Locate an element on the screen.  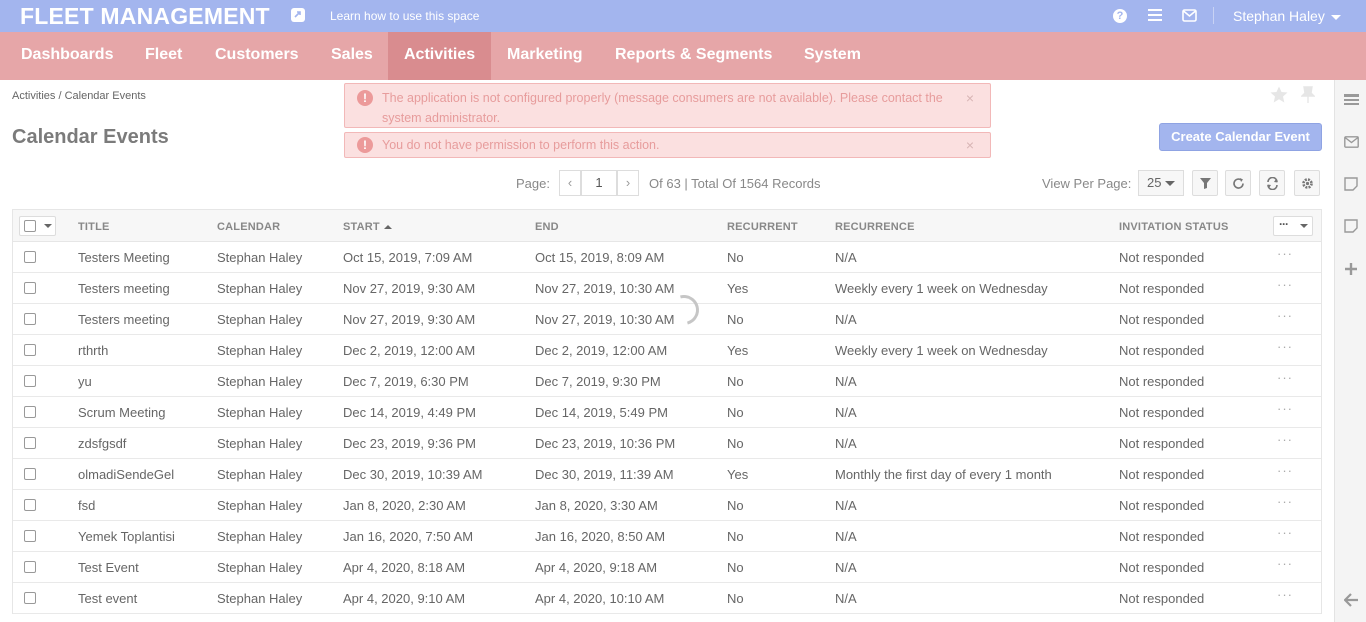
pin-icon is located at coordinates (1308, 97).